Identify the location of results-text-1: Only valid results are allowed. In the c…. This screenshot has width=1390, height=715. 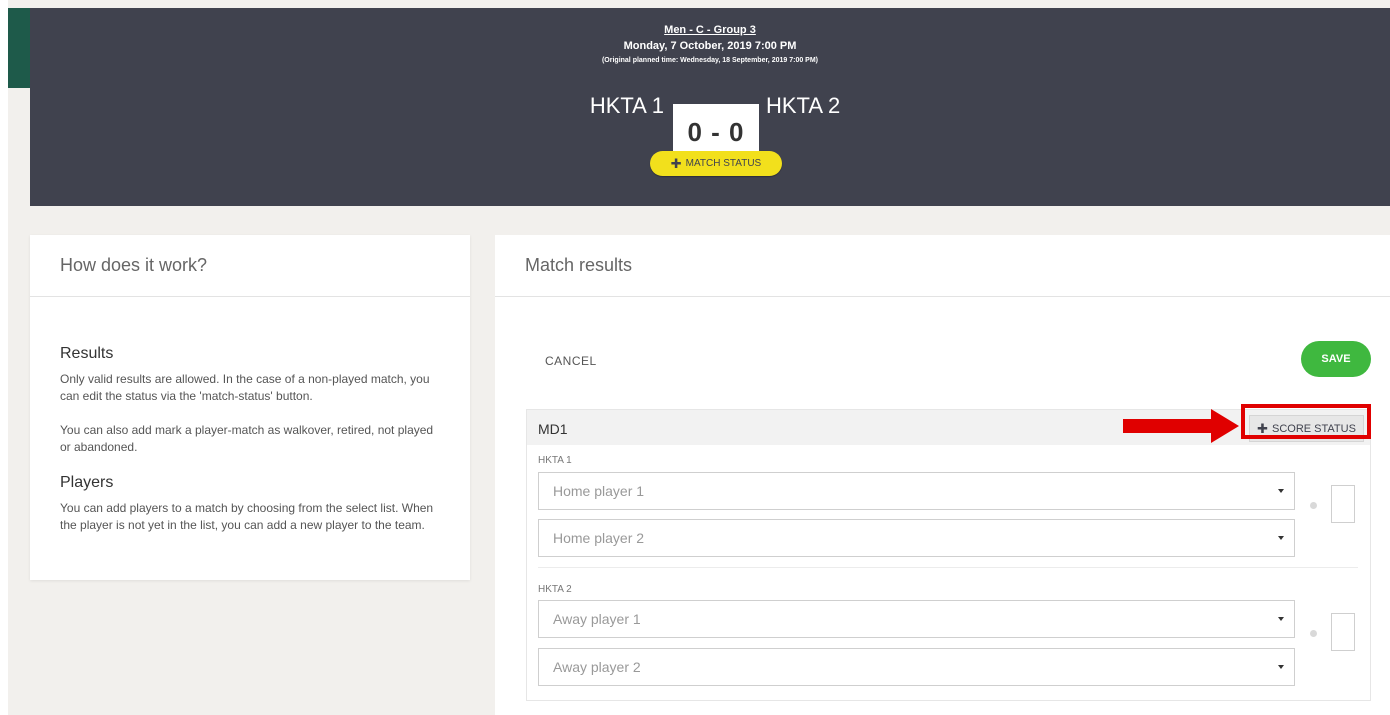
(245, 387).